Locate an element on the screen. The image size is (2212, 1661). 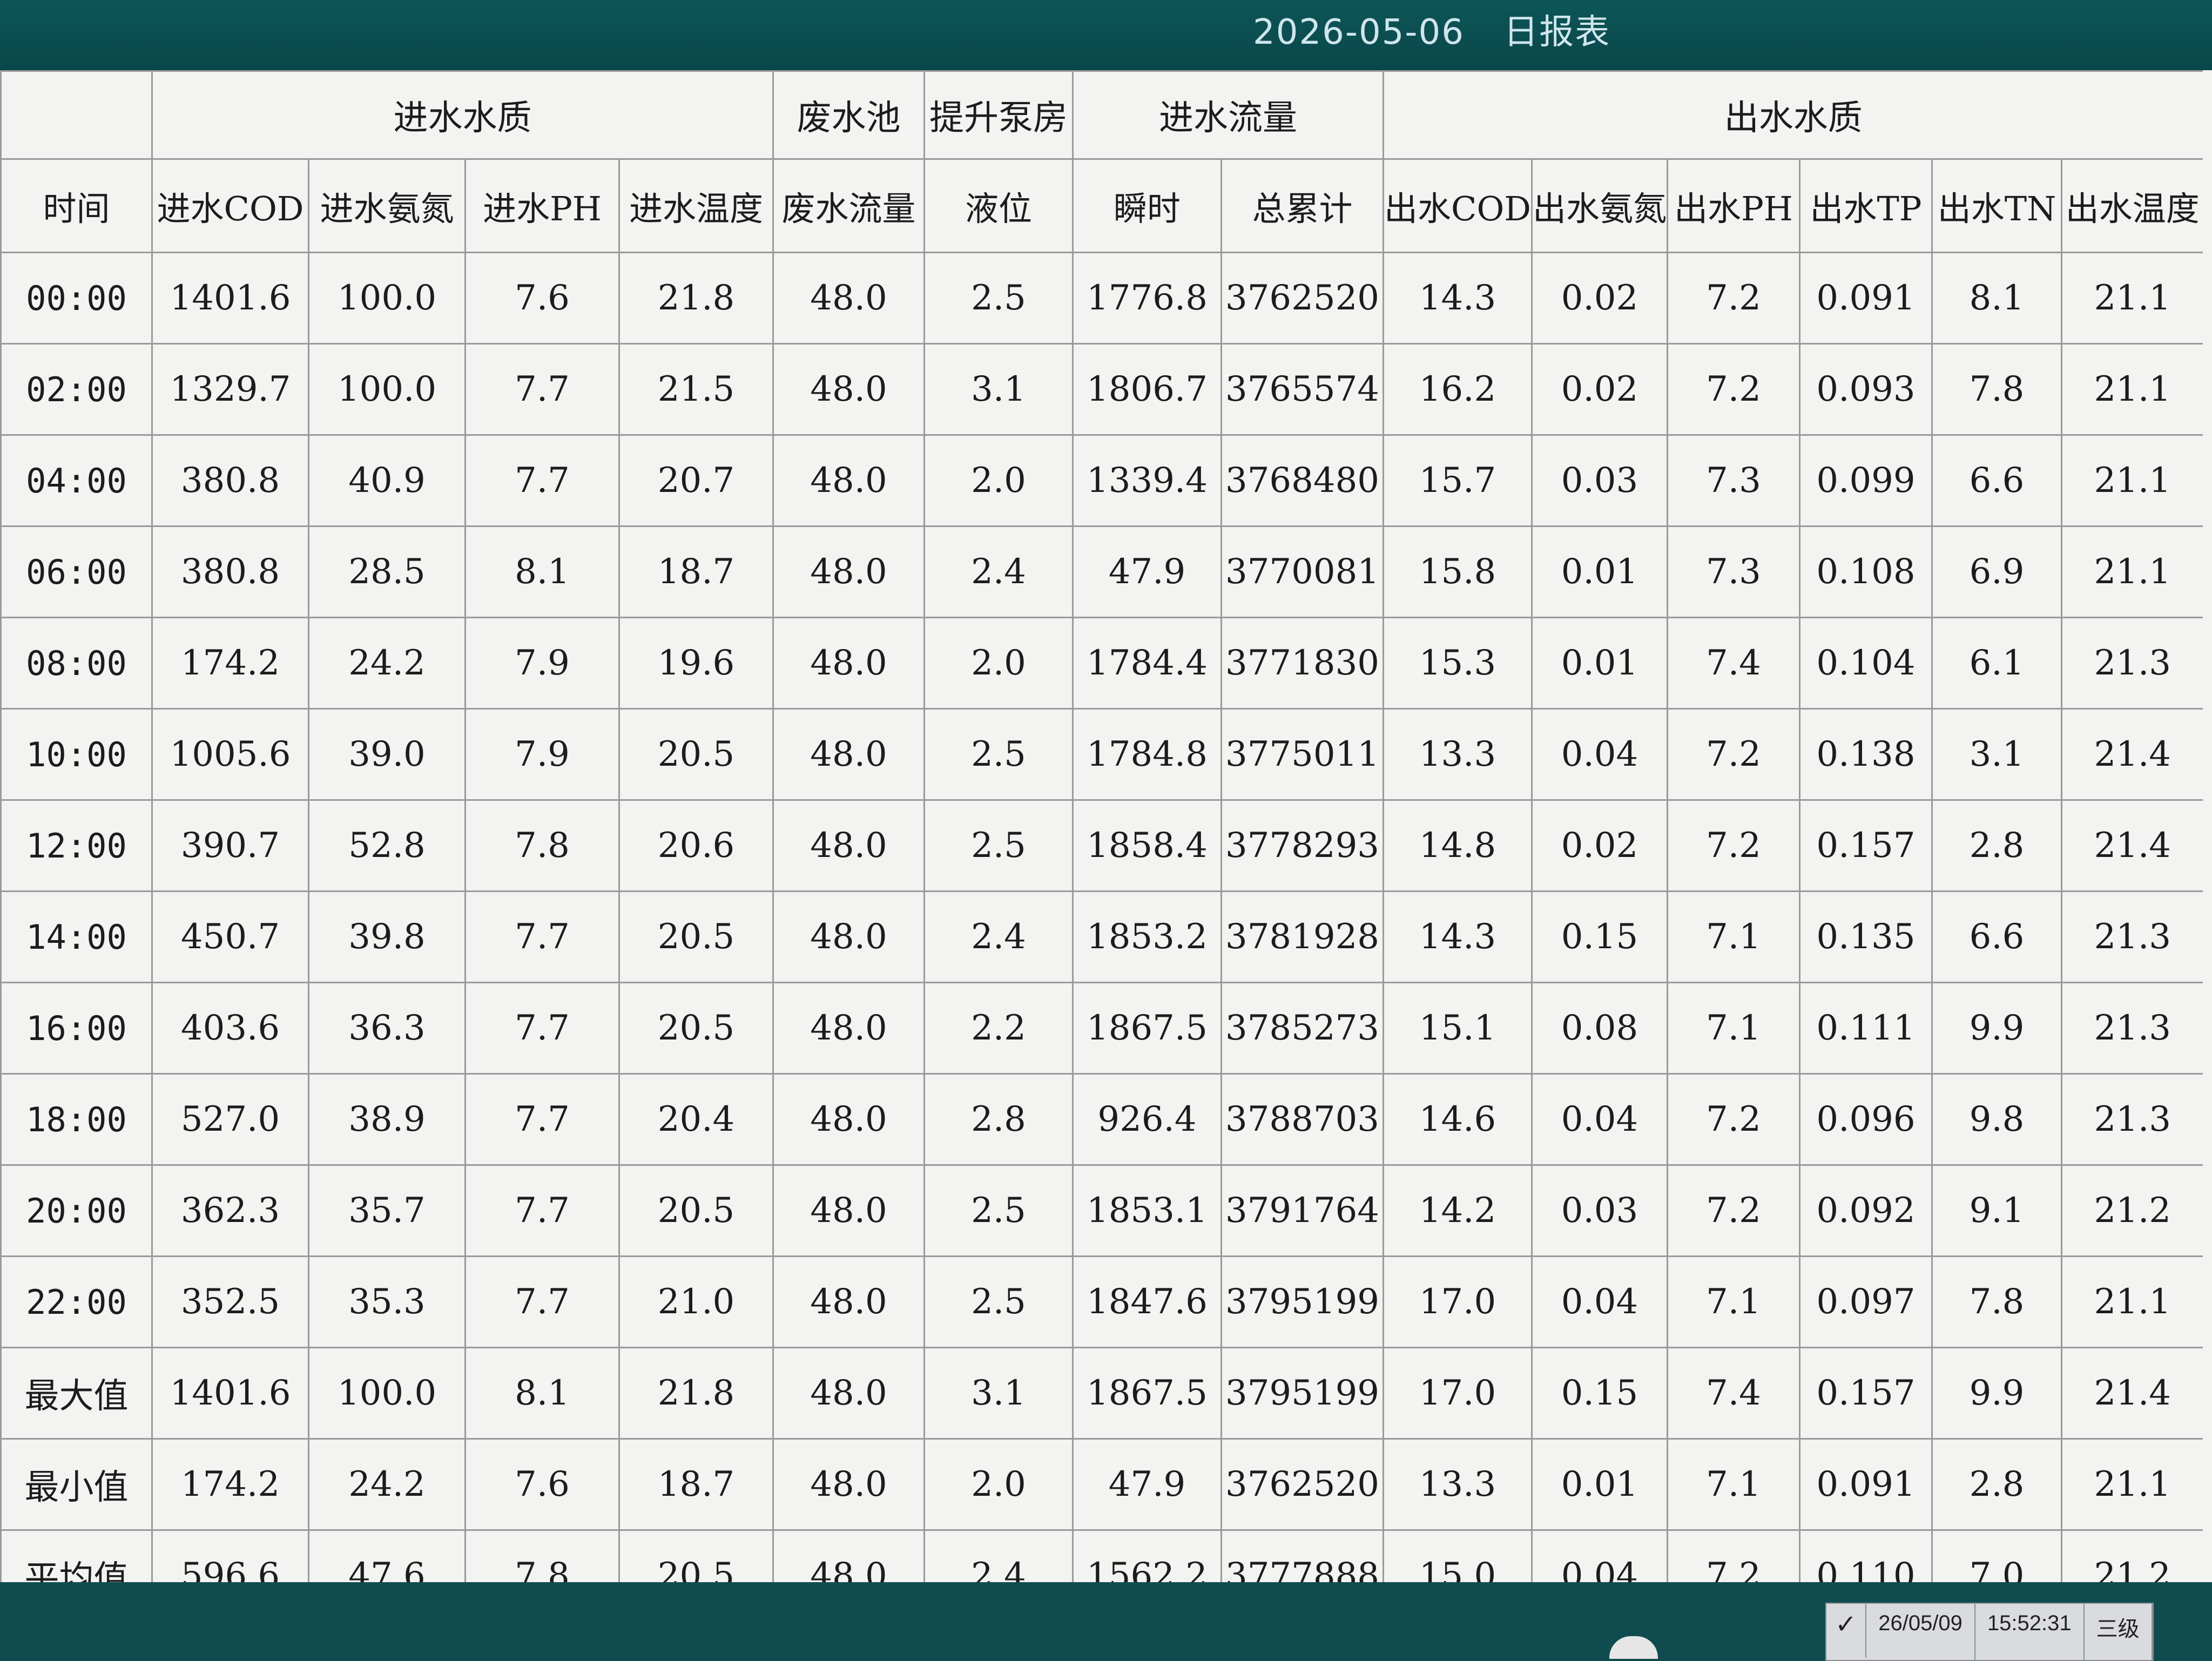
column-header: 出水温度 is located at coordinates (2132, 205).